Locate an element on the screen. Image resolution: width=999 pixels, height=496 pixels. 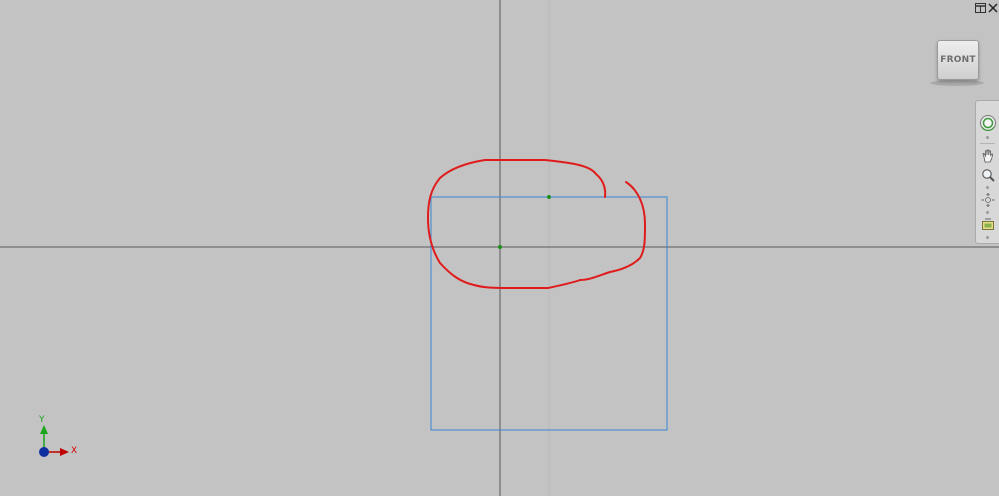
viewcube: FRONT is located at coordinates (958, 60).